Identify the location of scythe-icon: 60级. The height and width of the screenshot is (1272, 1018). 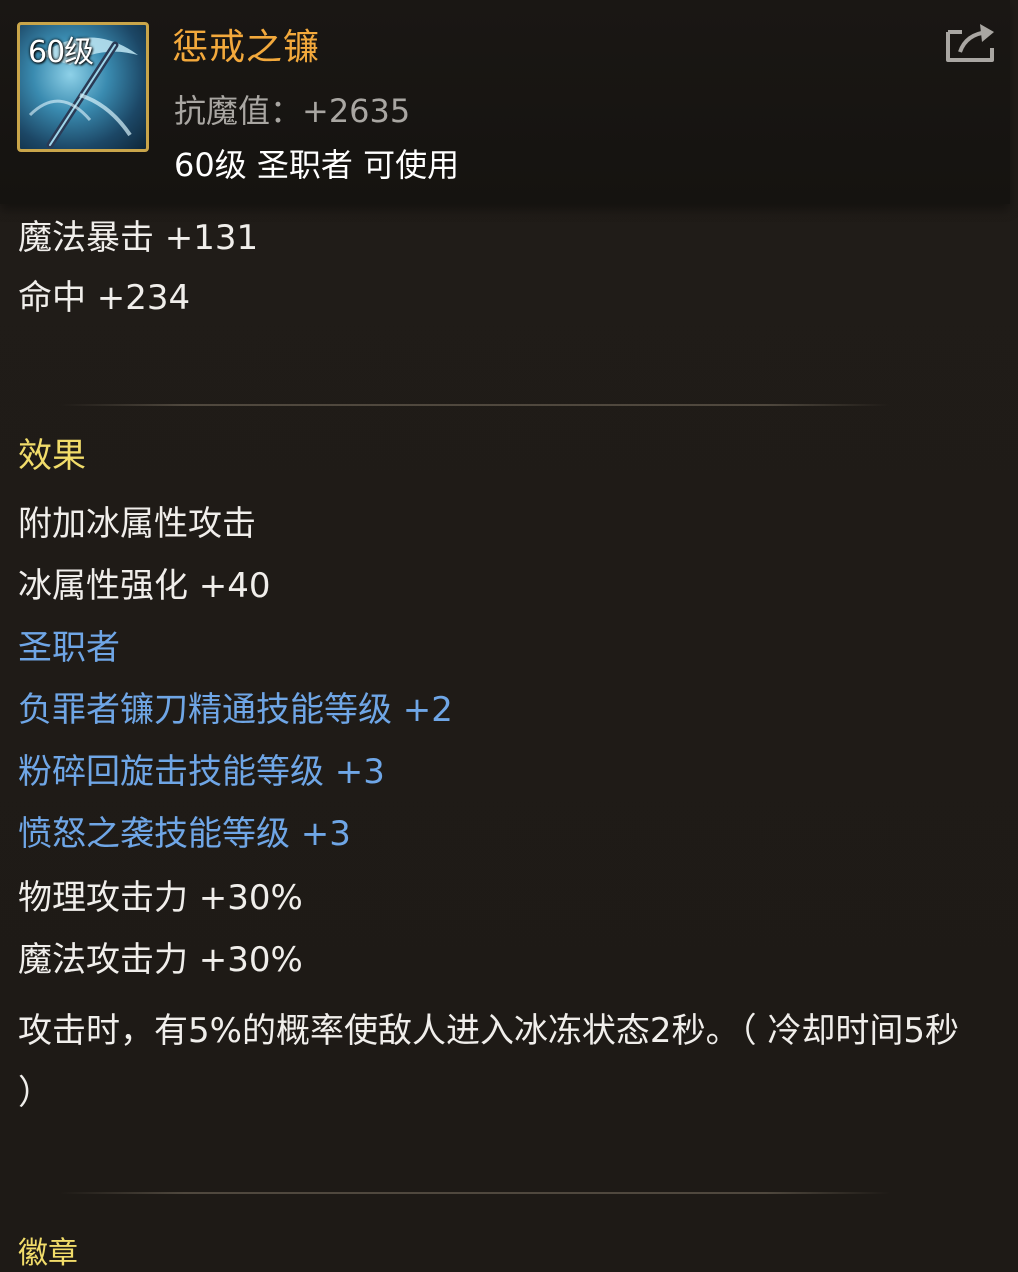
(83, 87).